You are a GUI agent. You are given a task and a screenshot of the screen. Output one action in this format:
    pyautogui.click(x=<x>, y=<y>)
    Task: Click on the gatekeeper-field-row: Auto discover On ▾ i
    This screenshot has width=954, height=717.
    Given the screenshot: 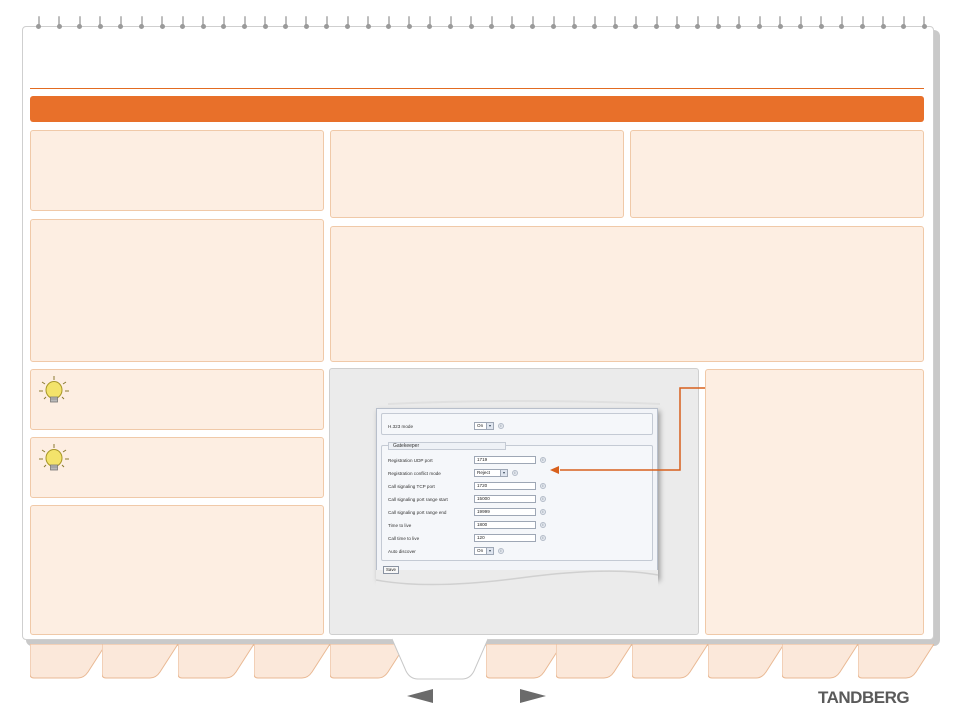 What is the action you would take?
    pyautogui.click(x=518, y=552)
    